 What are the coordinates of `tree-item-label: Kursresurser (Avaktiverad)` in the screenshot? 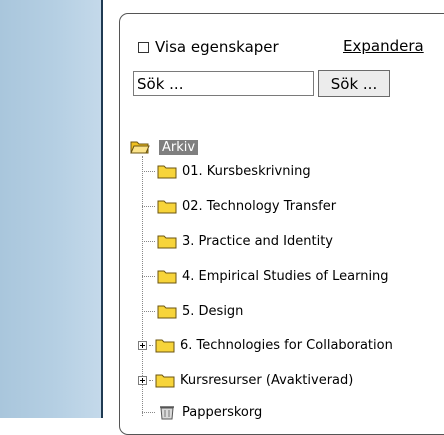 It's located at (266, 380).